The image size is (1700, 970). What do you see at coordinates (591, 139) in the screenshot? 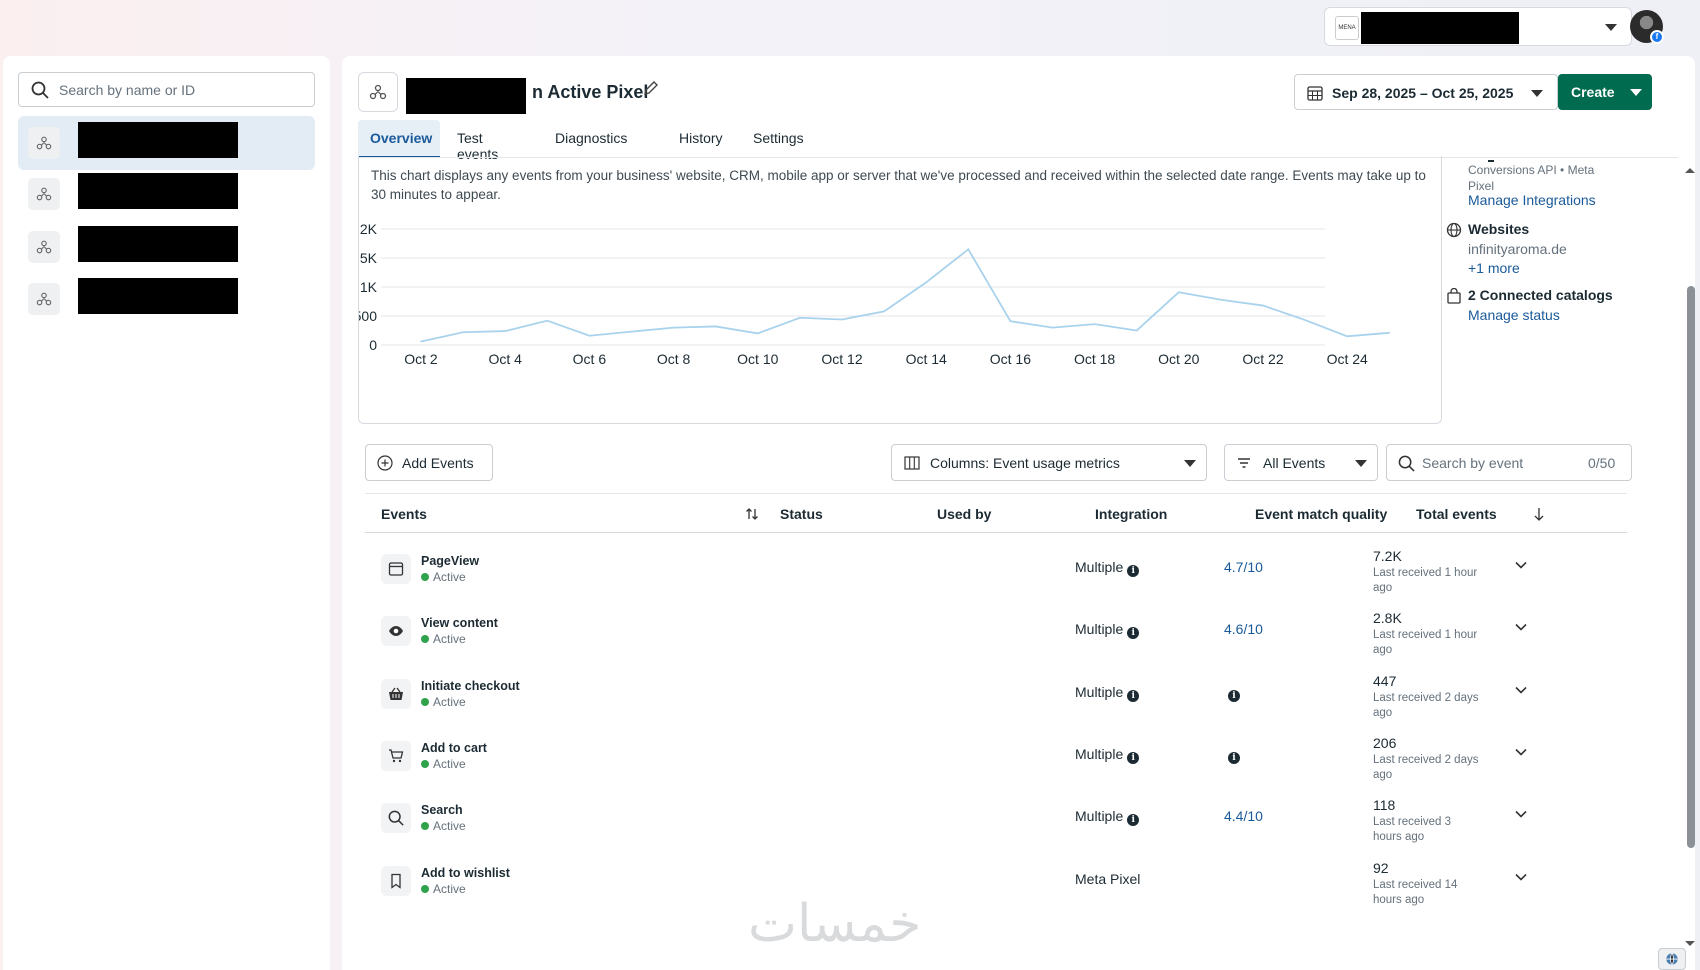
I see `tab-diagnostics: Diagnostics` at bounding box center [591, 139].